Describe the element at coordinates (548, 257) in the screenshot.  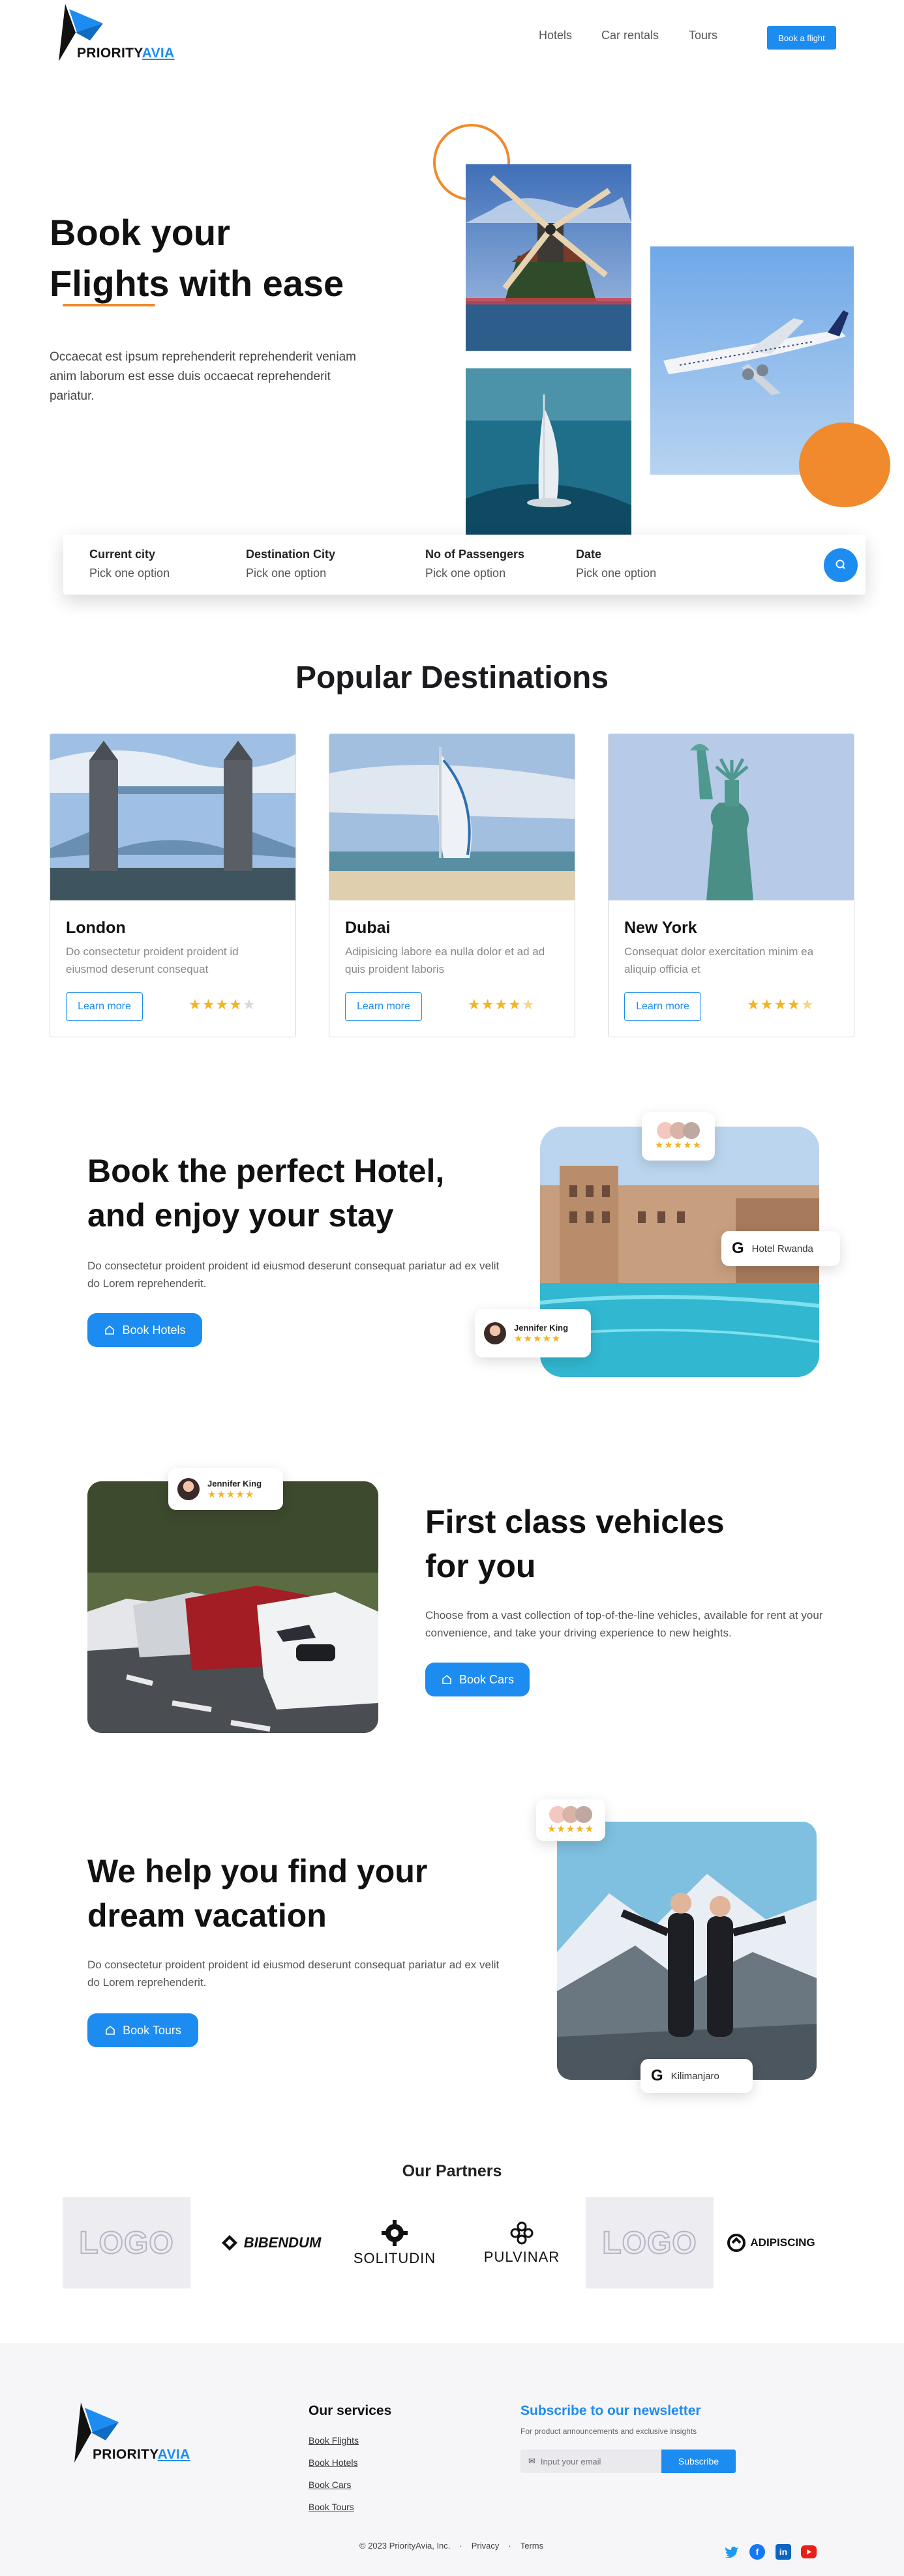
I see `hero-photo-windmill` at that location.